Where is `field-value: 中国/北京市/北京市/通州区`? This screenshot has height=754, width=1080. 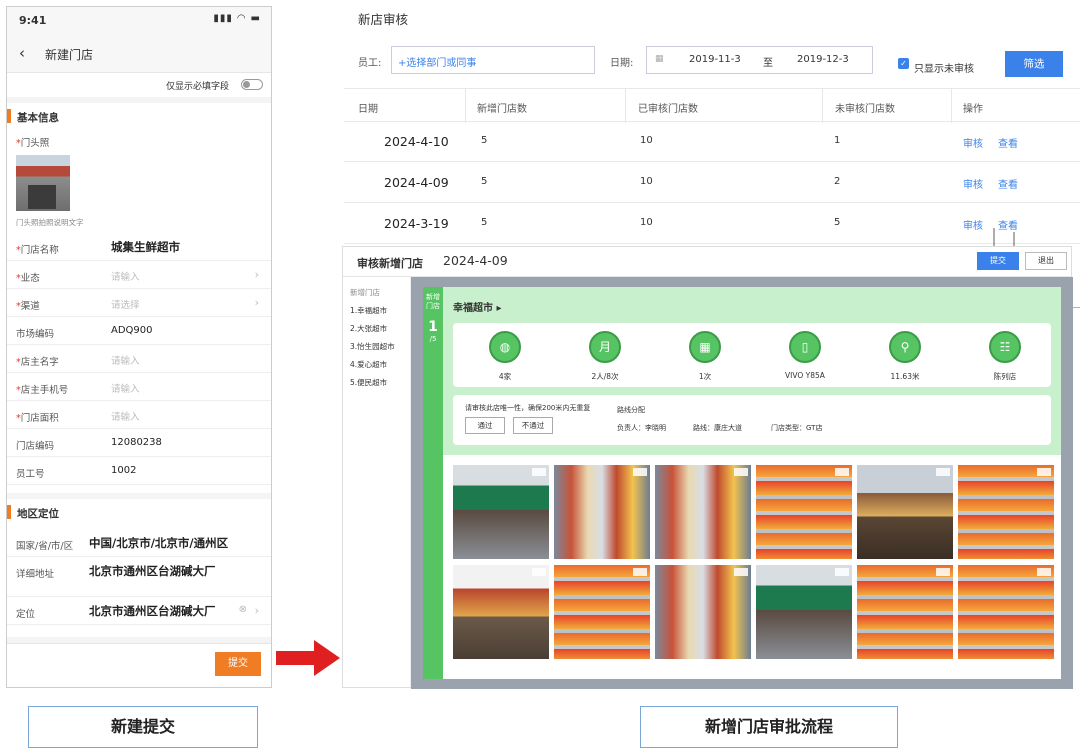 field-value: 中国/北京市/北京市/通州区 is located at coordinates (158, 543).